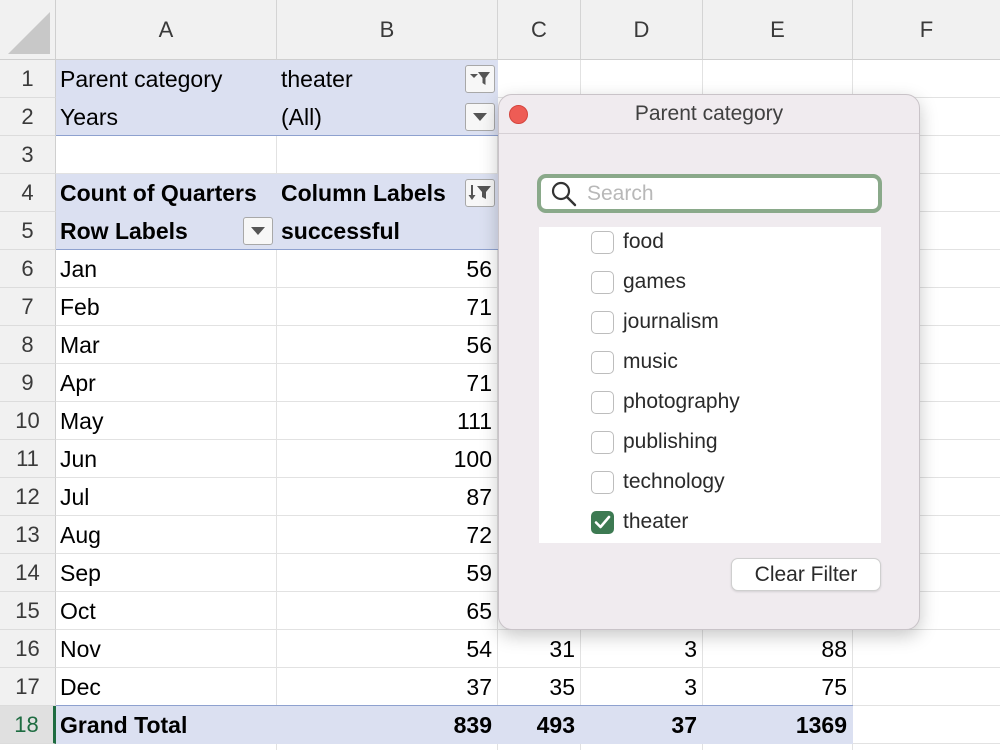 This screenshot has width=1000, height=750. What do you see at coordinates (778, 725) in the screenshot?
I see `grand-total-cell: 1369` at bounding box center [778, 725].